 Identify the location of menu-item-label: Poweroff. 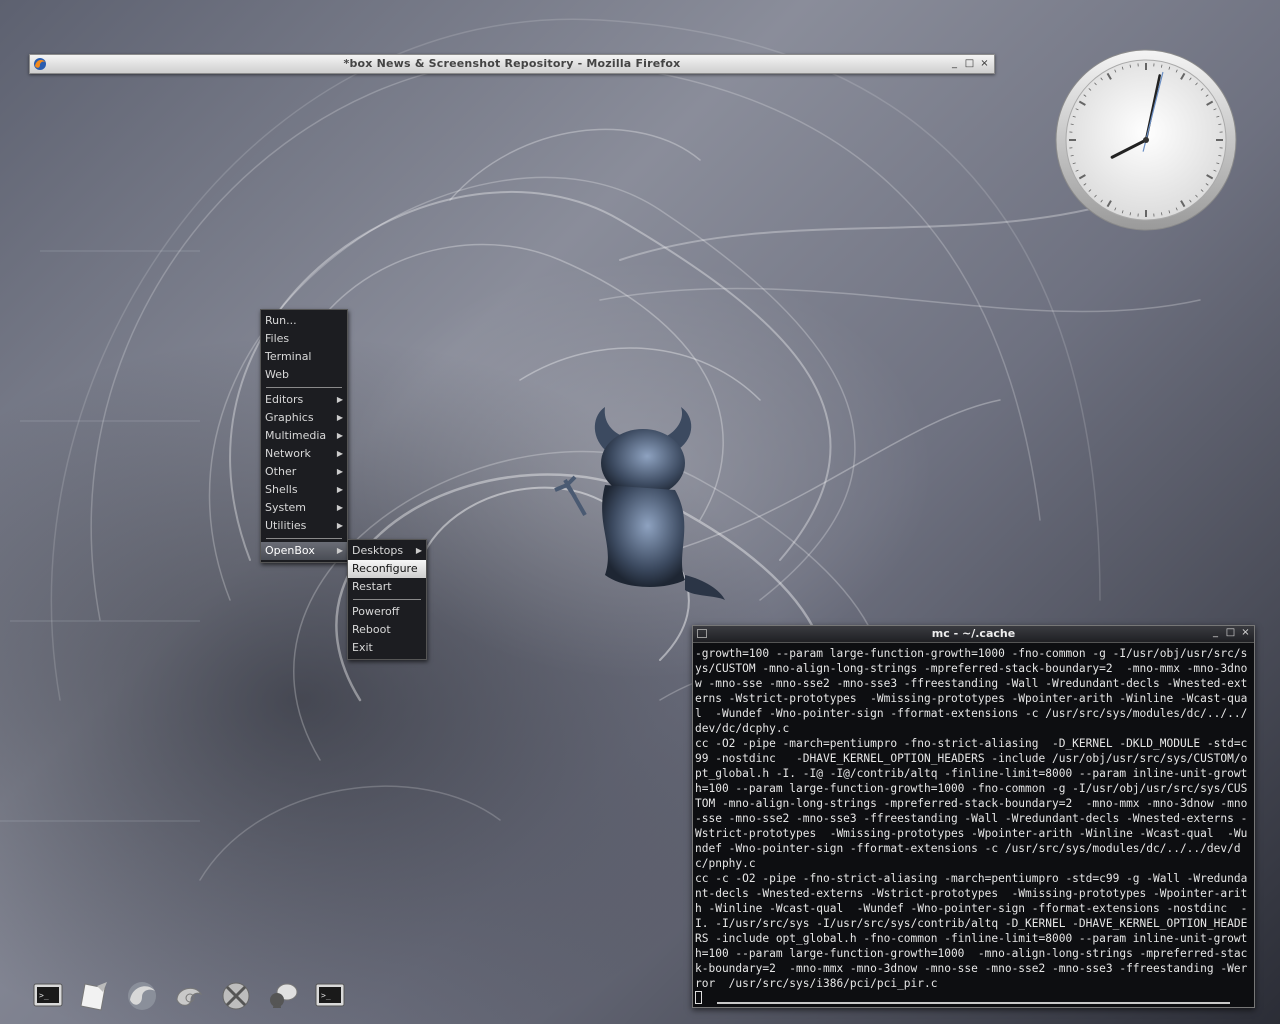
(376, 611).